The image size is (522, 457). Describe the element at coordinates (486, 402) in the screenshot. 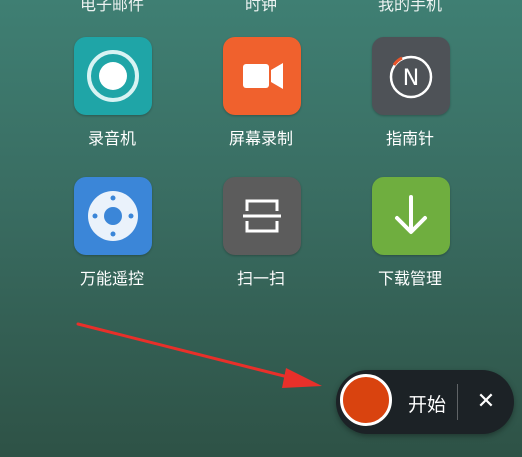

I see `close-icon: ✕` at that location.